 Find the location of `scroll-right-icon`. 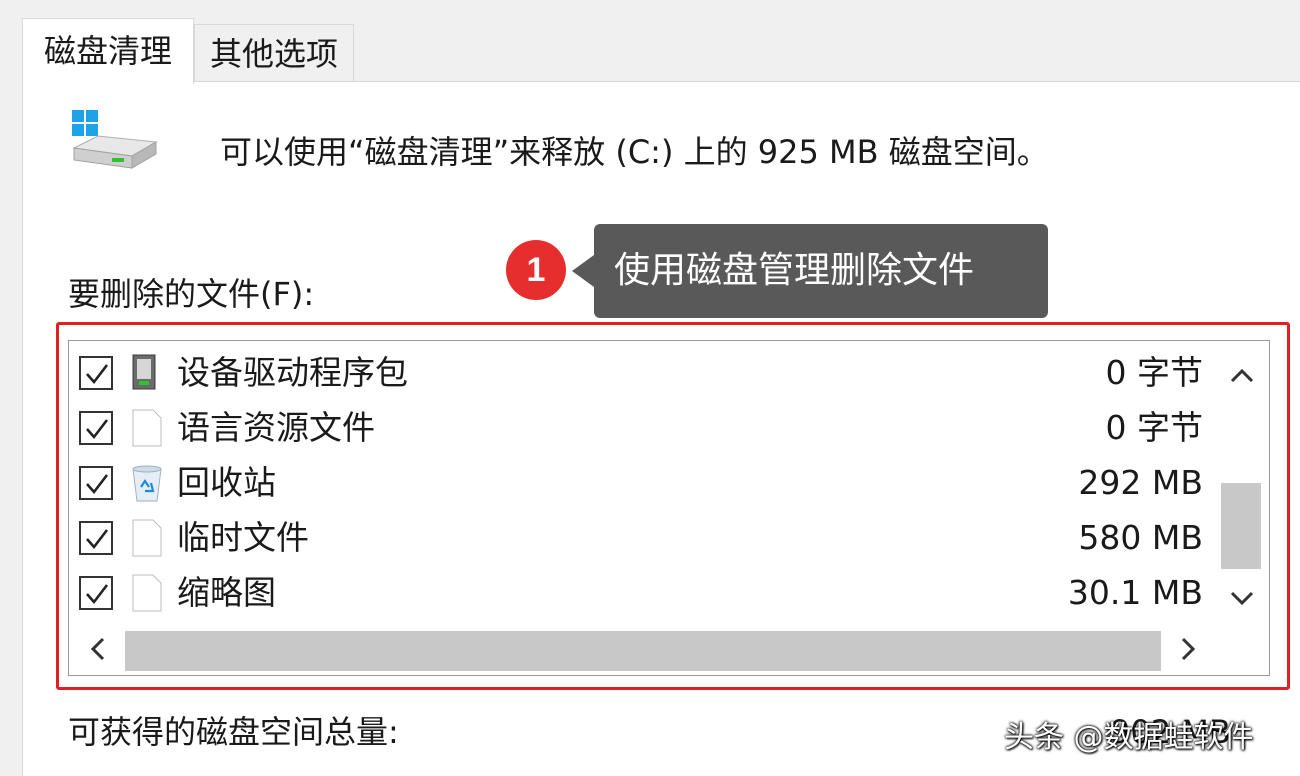

scroll-right-icon is located at coordinates (1188, 649).